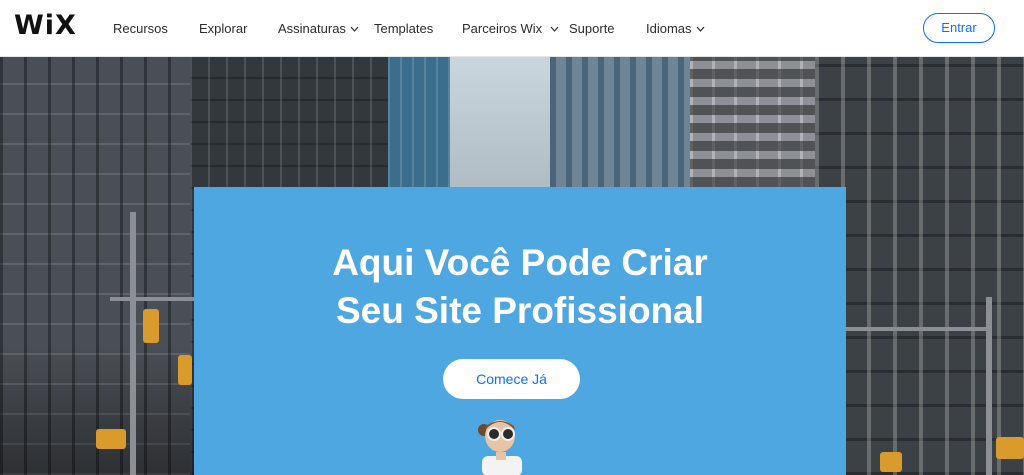 This screenshot has width=1024, height=475. I want to click on headline-line-2: Seu Site Profissional, so click(520, 310).